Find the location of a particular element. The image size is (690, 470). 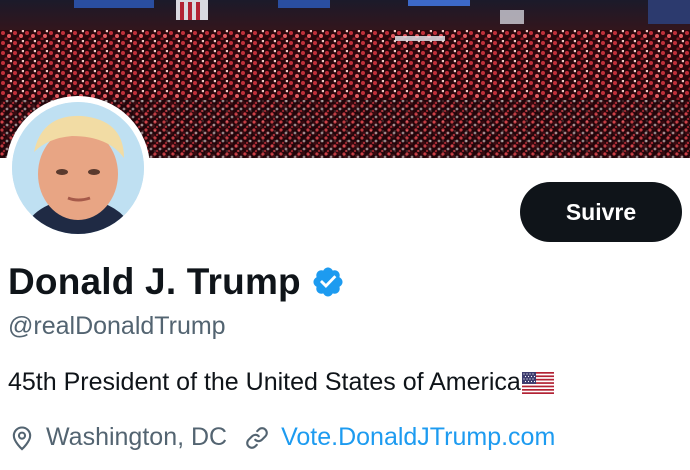

profile-name-row: Donald J. Trump is located at coordinates (176, 282).